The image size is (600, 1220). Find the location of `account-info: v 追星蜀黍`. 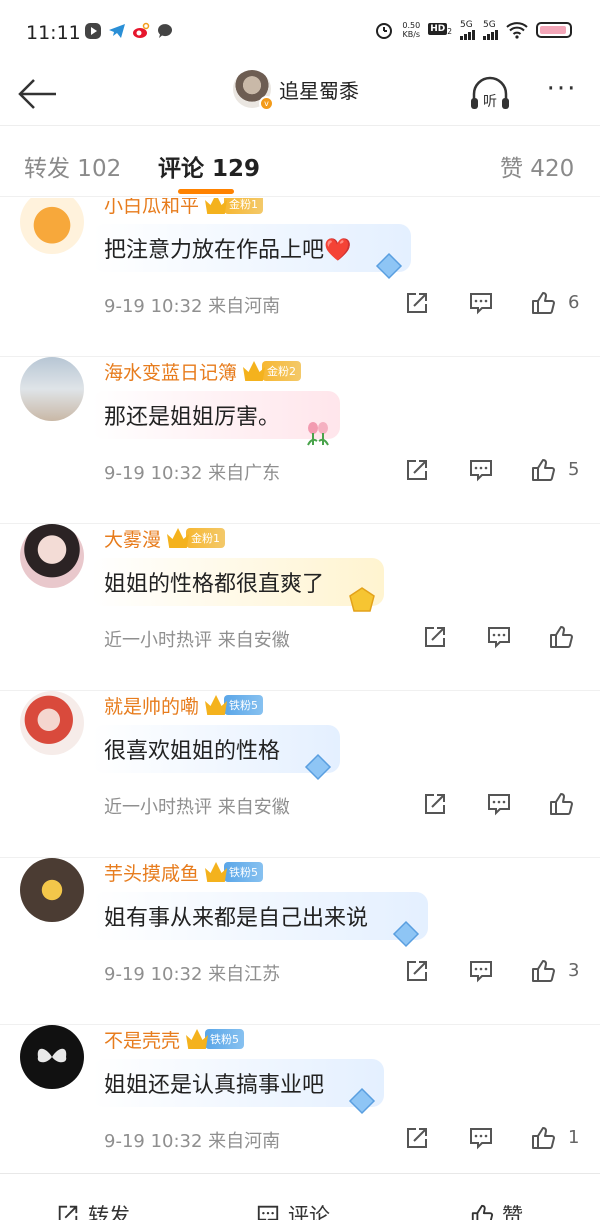

account-info: v 追星蜀黍 is located at coordinates (296, 90).